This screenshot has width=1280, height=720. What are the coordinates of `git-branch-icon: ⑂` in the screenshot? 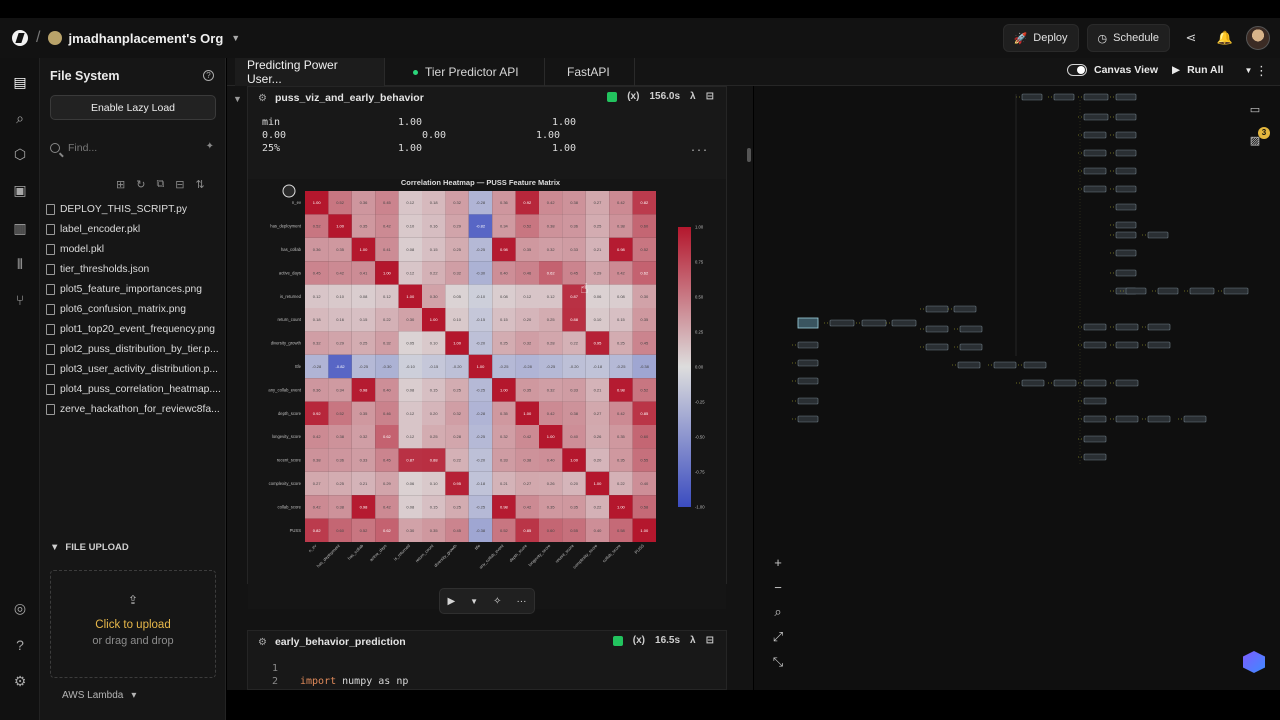 It's located at (20, 300).